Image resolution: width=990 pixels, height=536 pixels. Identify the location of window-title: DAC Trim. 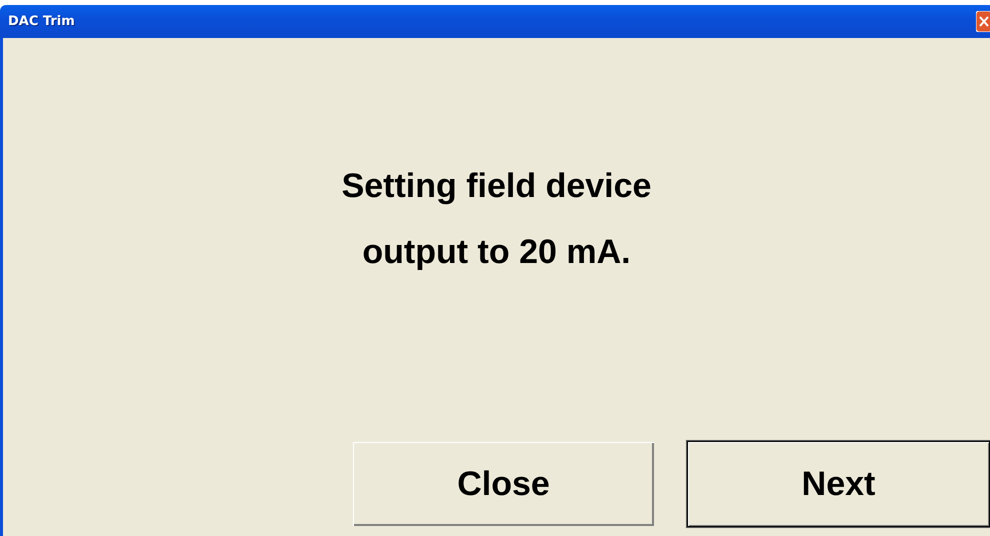
(41, 21).